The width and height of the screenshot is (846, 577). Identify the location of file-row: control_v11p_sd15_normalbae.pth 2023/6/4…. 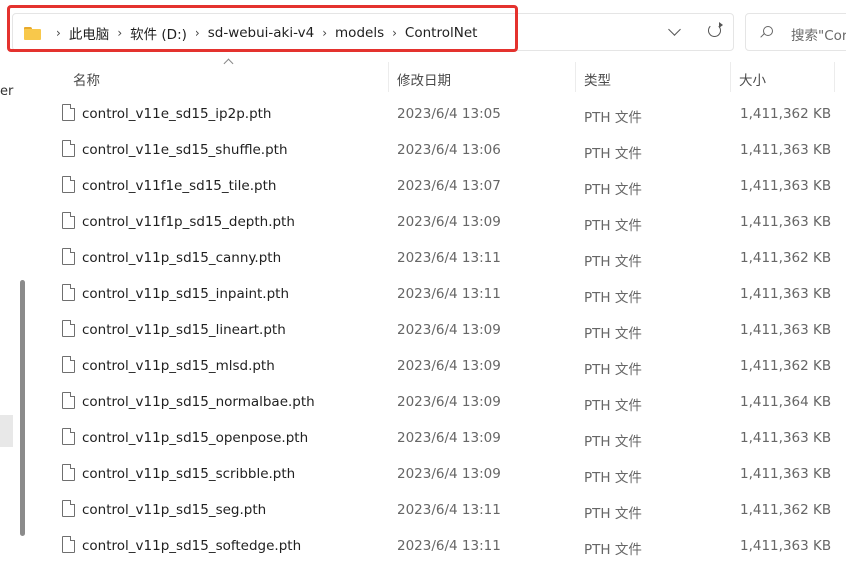
(441, 403).